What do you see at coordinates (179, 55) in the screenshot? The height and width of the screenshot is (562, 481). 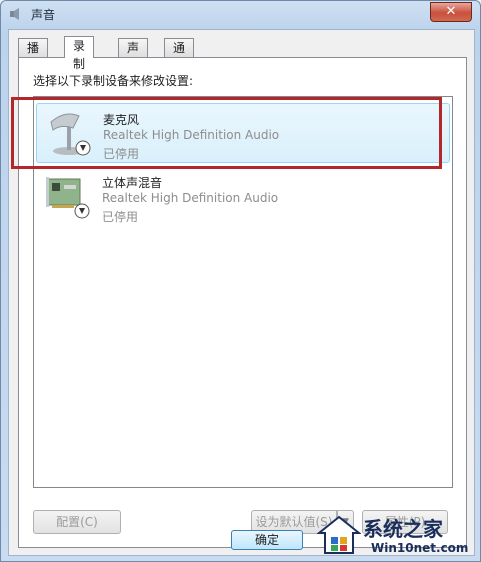 I see `tab-communications: 通信` at bounding box center [179, 55].